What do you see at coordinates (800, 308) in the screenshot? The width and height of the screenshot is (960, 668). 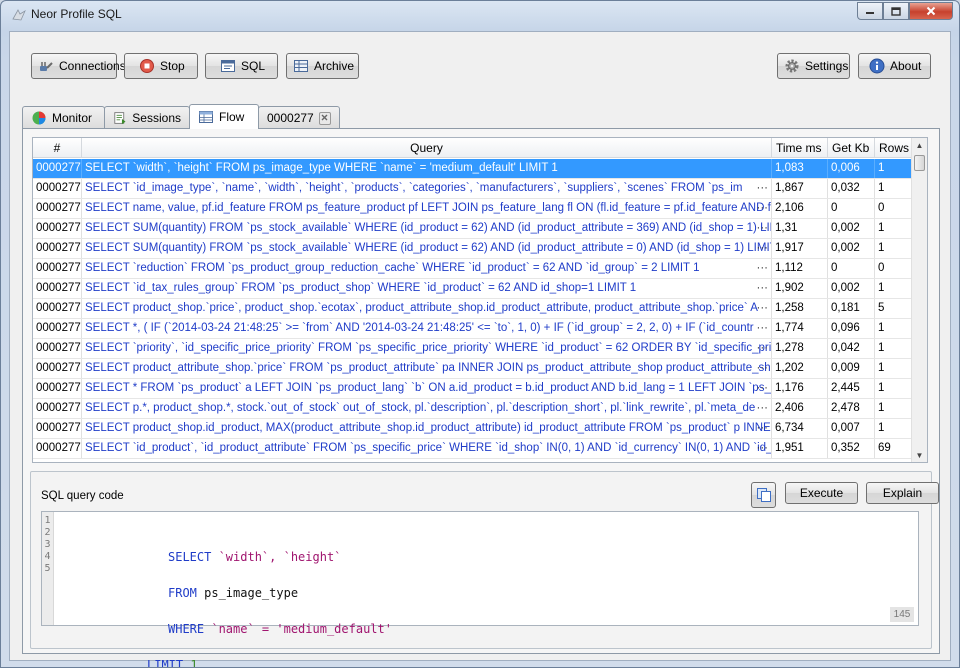 I see `cell-time: 1,258` at bounding box center [800, 308].